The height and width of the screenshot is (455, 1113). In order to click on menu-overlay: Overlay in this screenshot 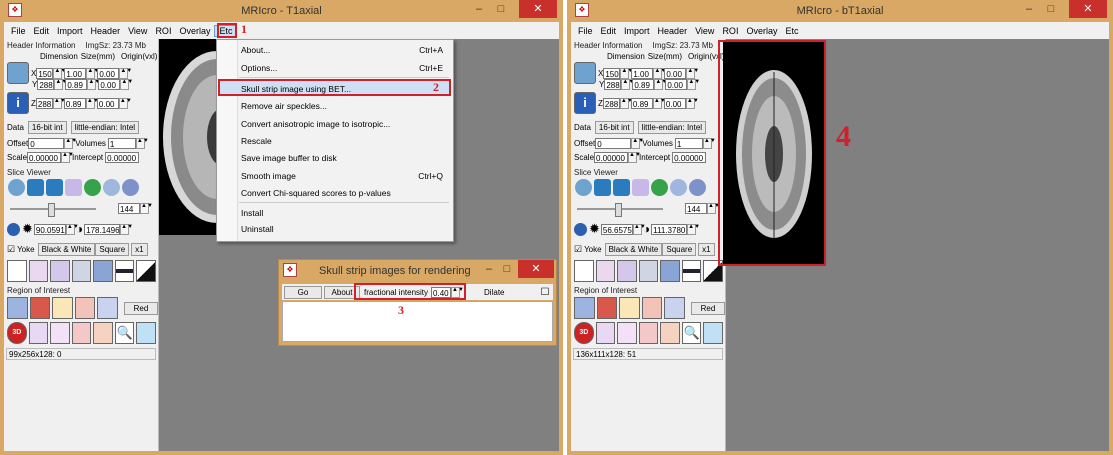, I will do `click(761, 31)`.